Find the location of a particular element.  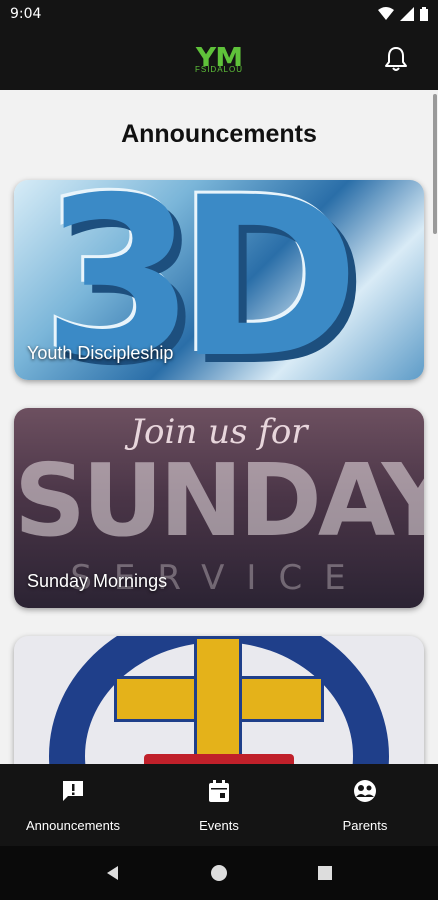

card-image-text-main: SUNDAY is located at coordinates (219, 500).